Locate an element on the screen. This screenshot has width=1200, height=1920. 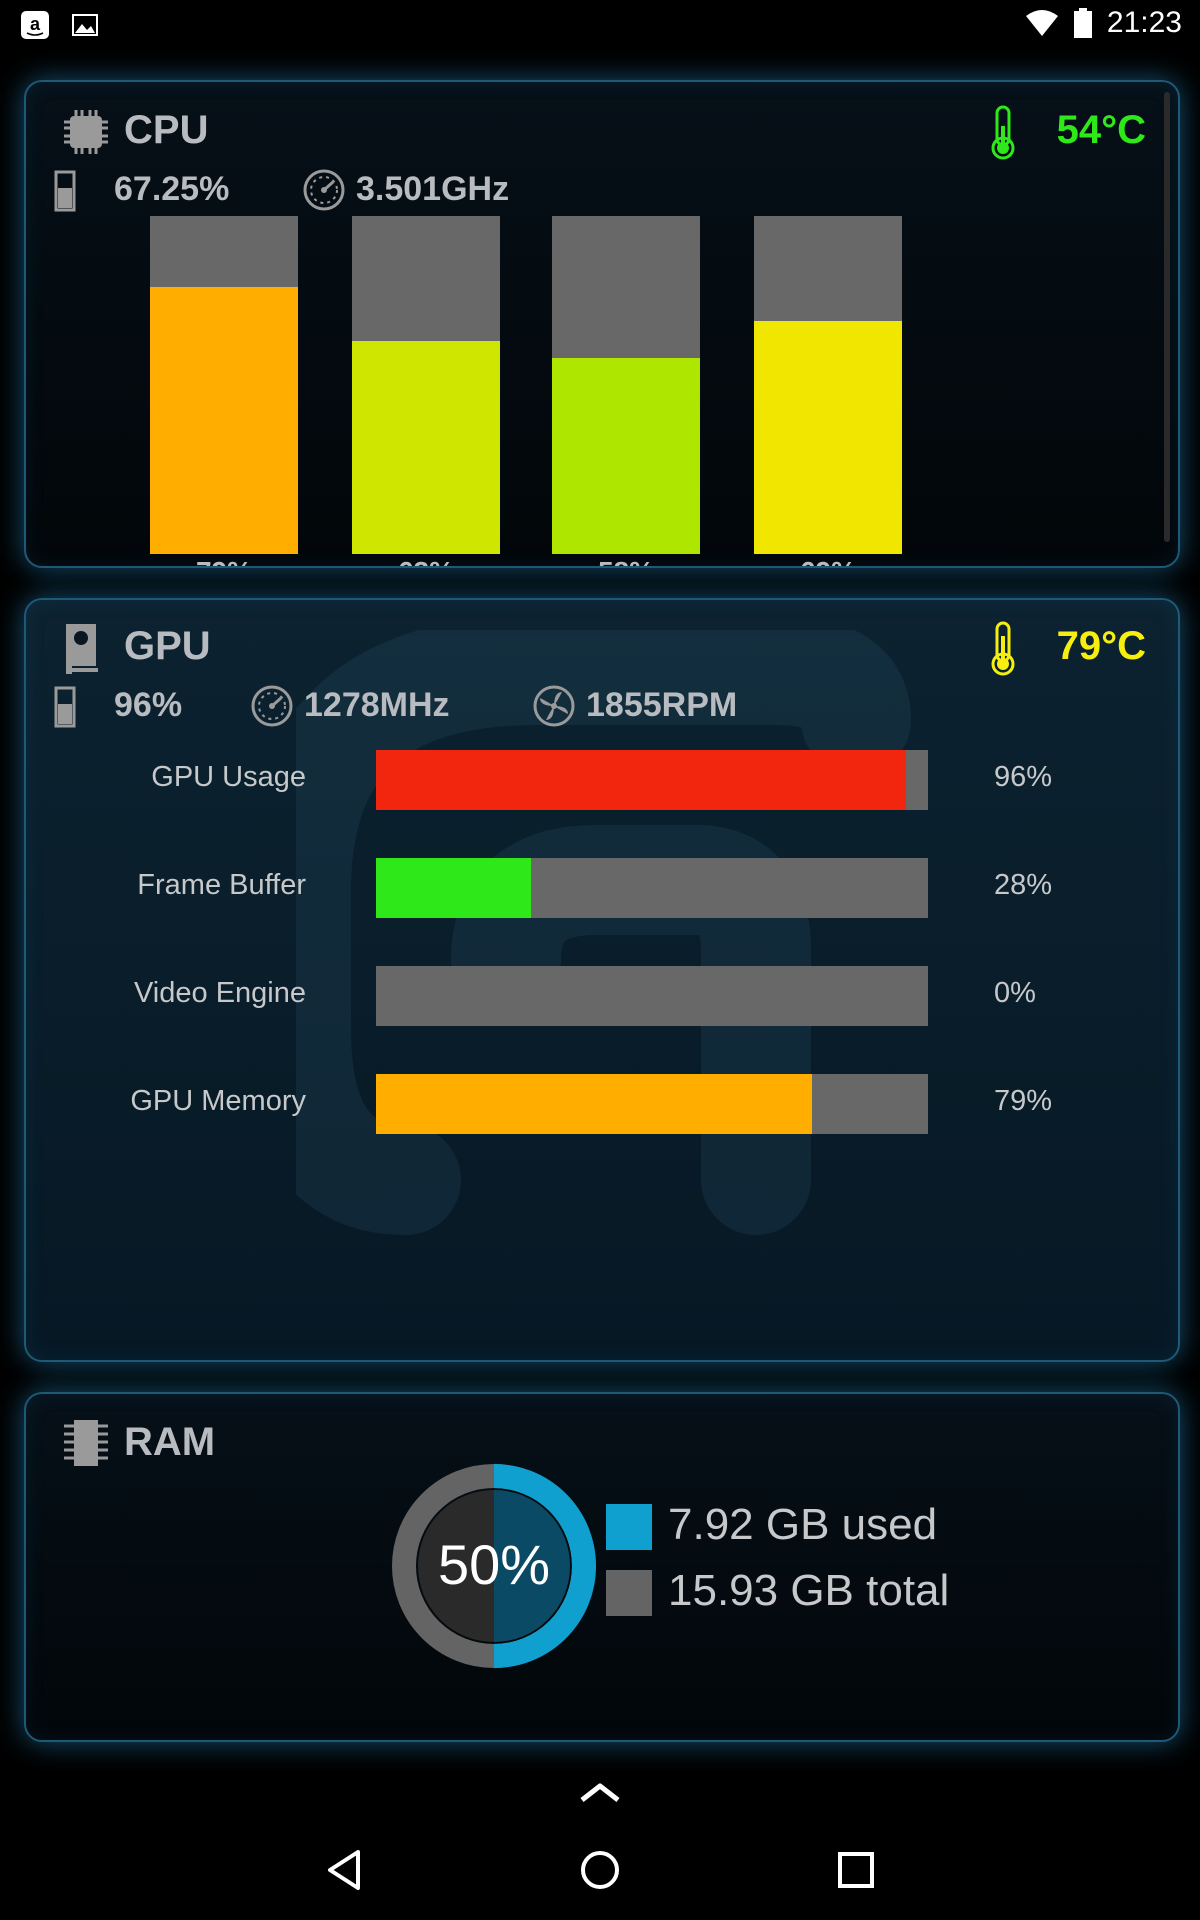
cpu-temperature: 54°C is located at coordinates (1101, 130).